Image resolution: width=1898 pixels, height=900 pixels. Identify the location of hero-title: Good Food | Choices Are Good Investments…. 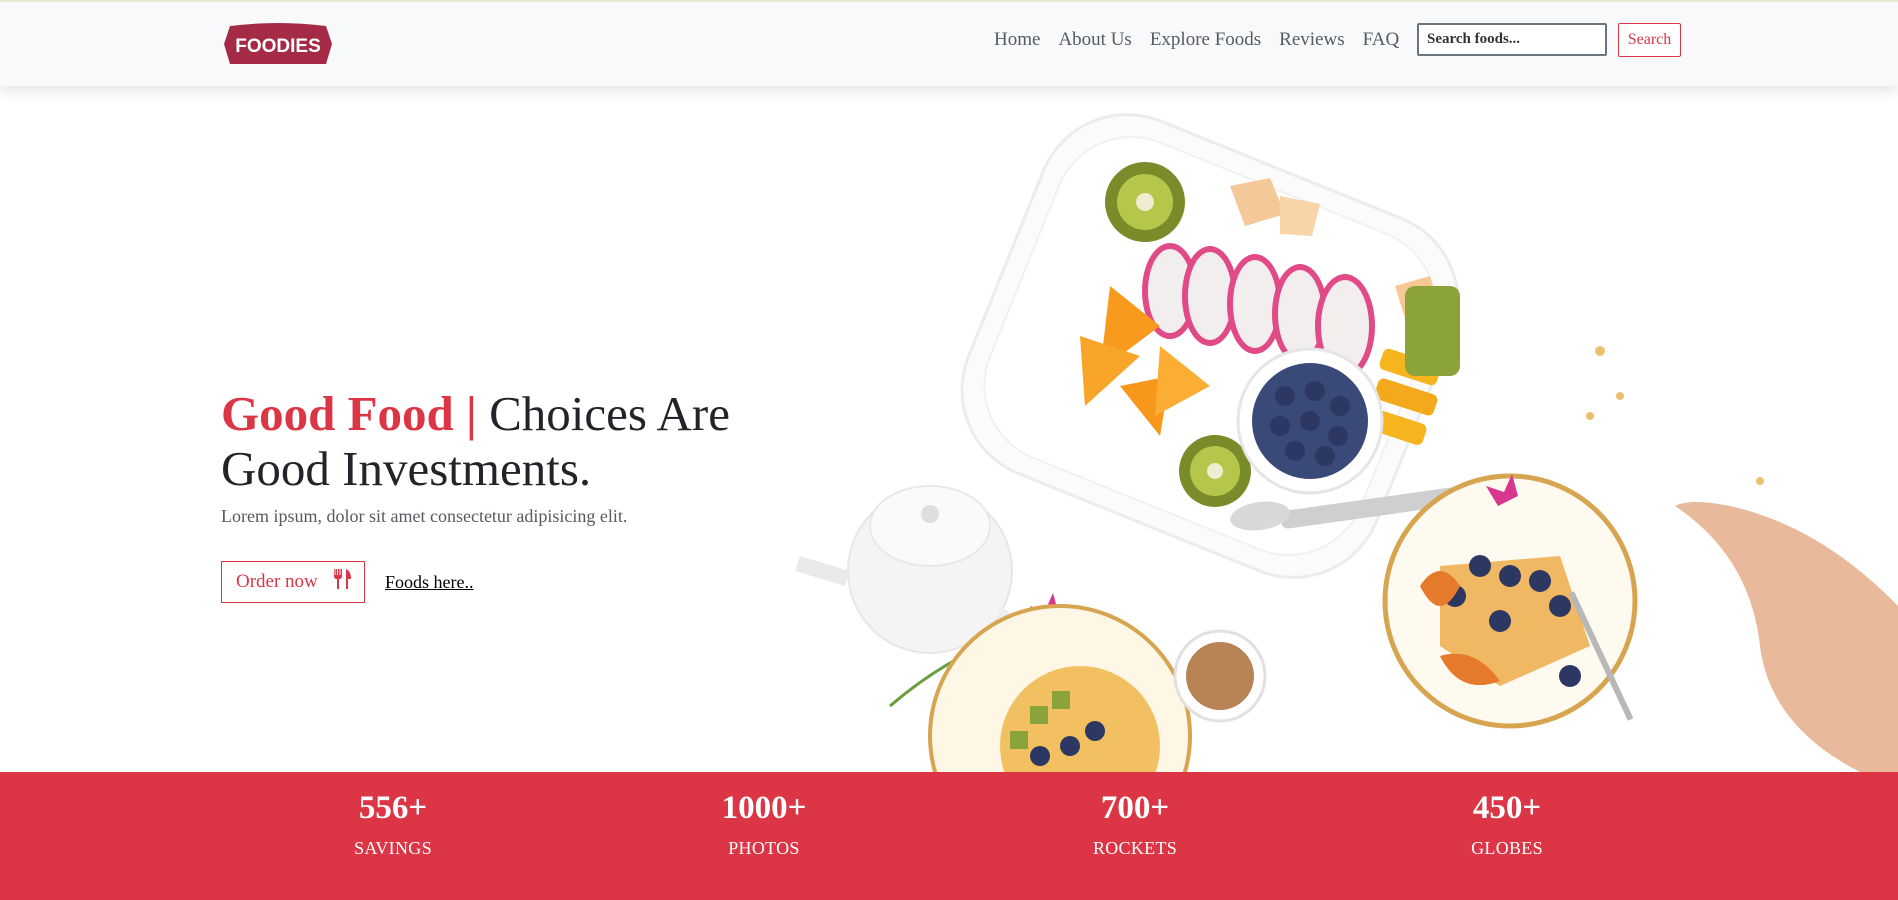
(531, 441).